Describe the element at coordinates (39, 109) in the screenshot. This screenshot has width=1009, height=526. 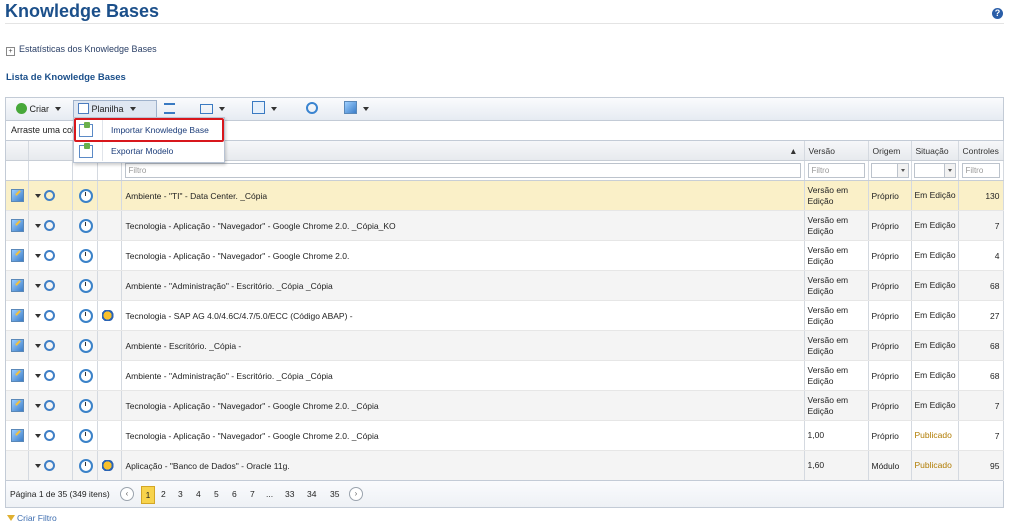
I see `create-button: Criar` at that location.